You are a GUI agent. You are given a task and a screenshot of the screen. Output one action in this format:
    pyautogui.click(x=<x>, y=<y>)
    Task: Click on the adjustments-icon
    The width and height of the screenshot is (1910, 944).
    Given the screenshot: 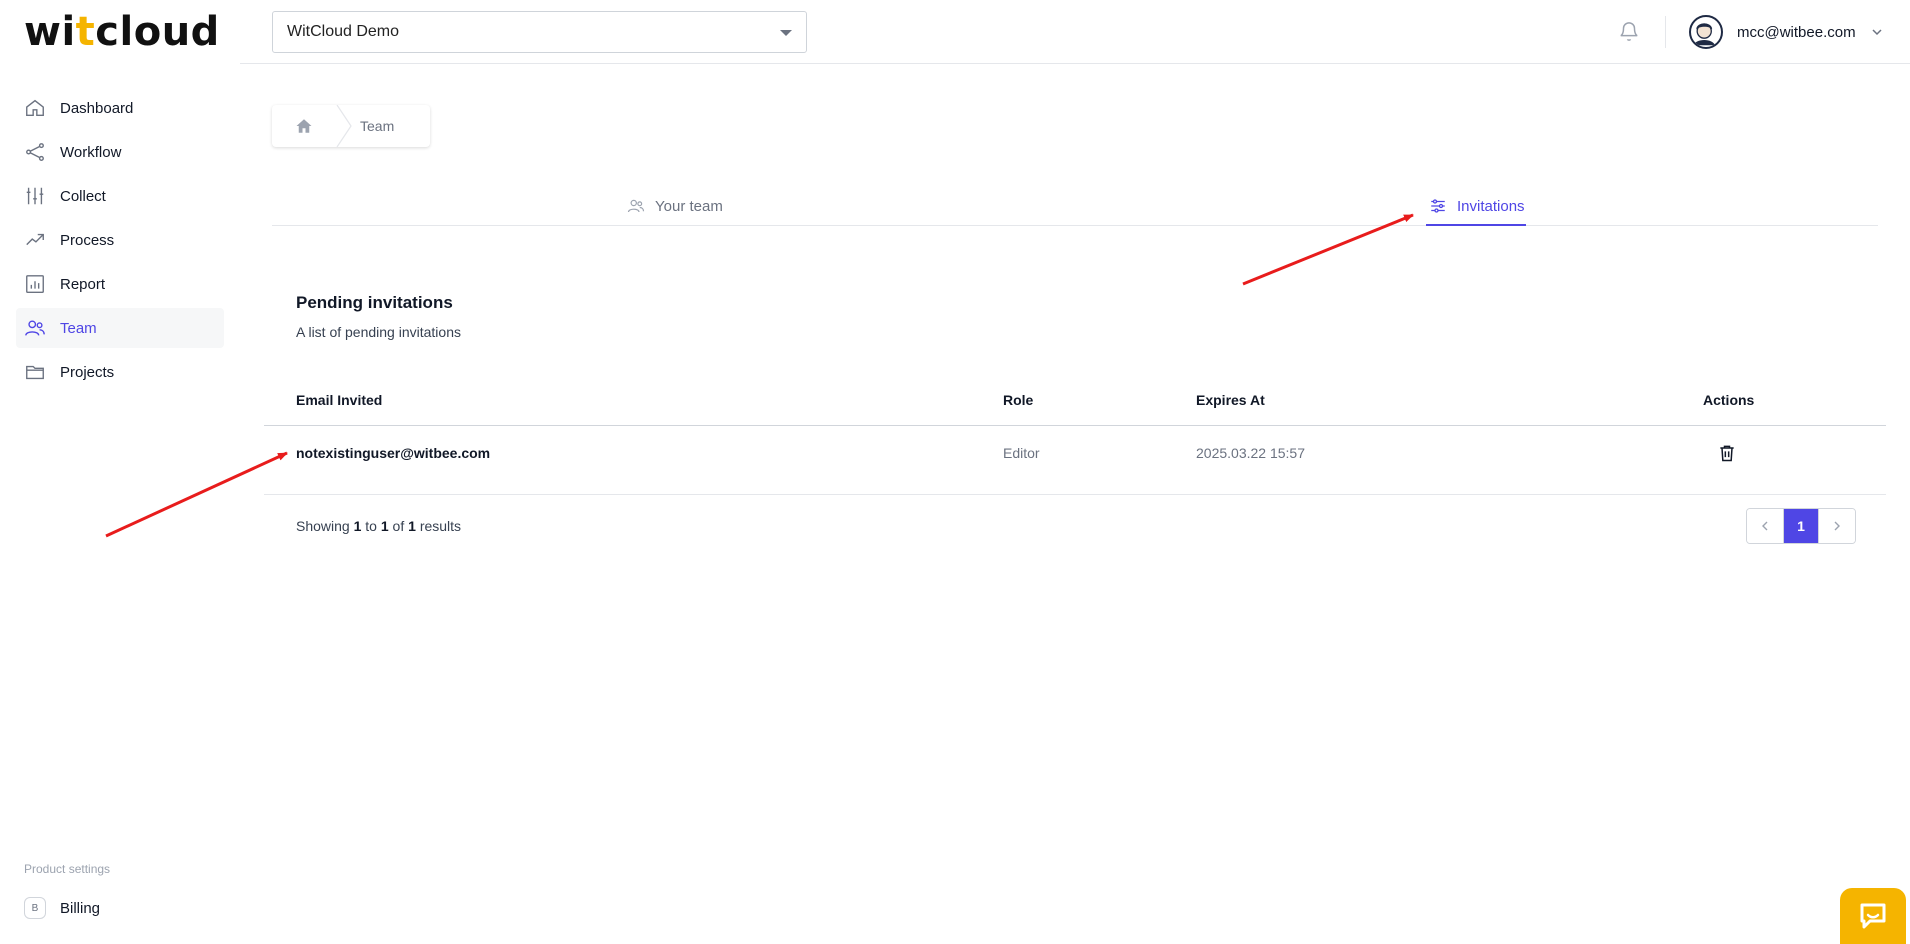 What is the action you would take?
    pyautogui.click(x=1438, y=206)
    